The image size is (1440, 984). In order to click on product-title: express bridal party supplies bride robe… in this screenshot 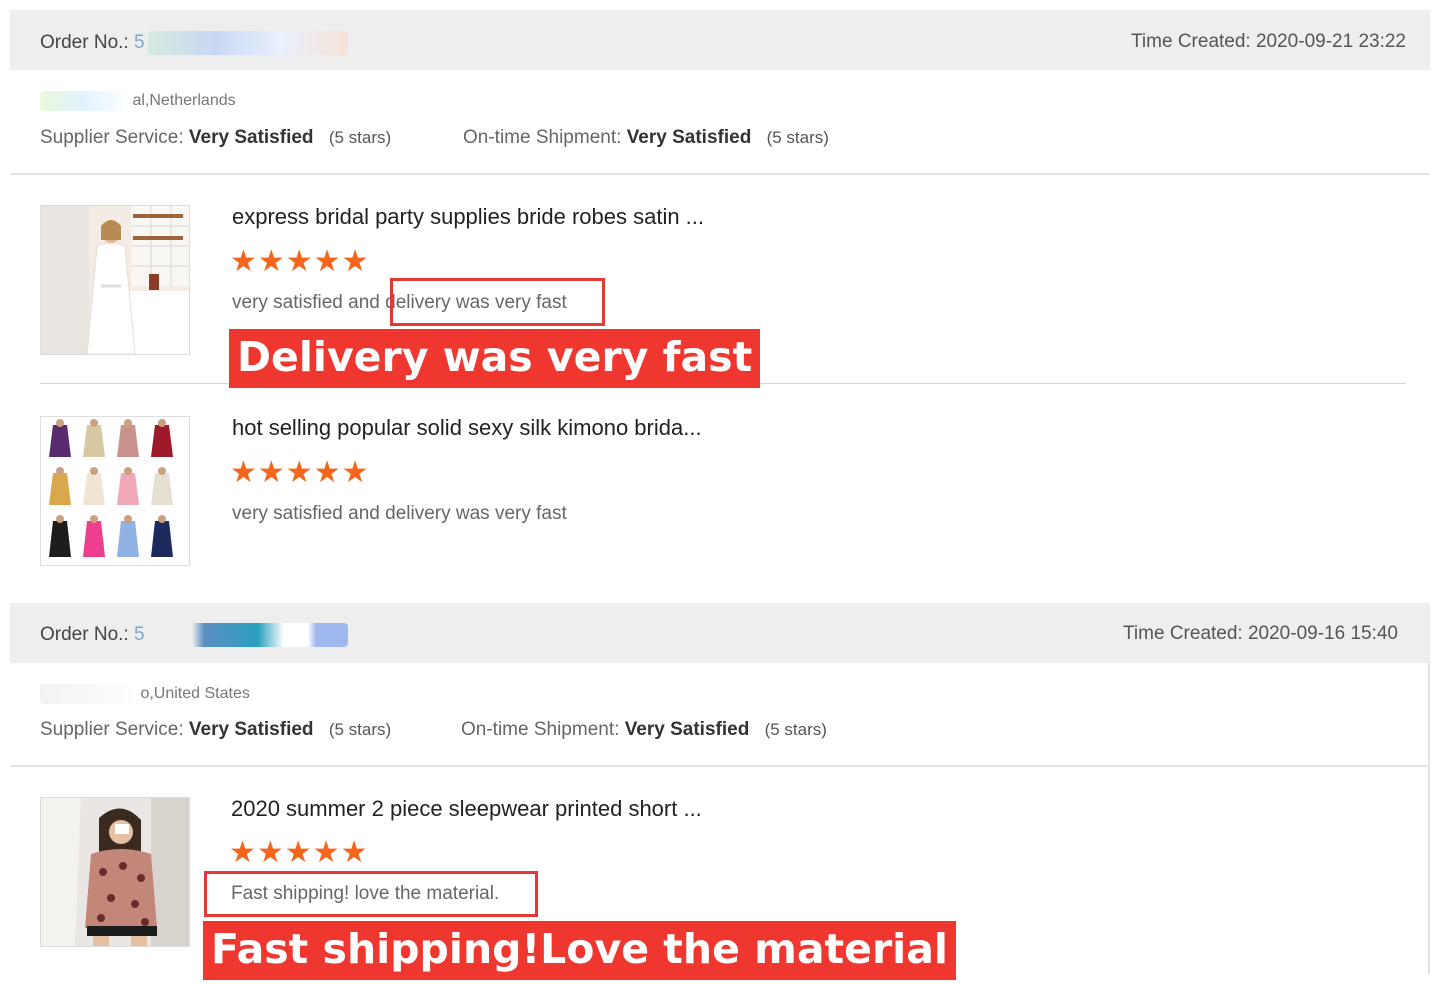, I will do `click(468, 217)`.